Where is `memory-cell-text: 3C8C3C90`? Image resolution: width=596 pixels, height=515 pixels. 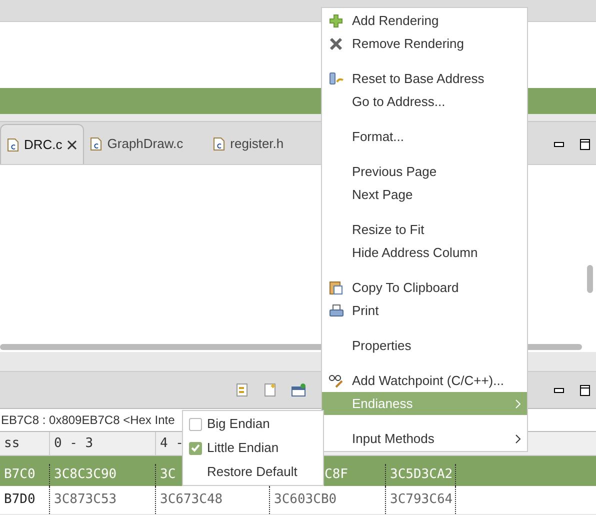
memory-cell-text: 3C8C3C90 is located at coordinates (85, 475).